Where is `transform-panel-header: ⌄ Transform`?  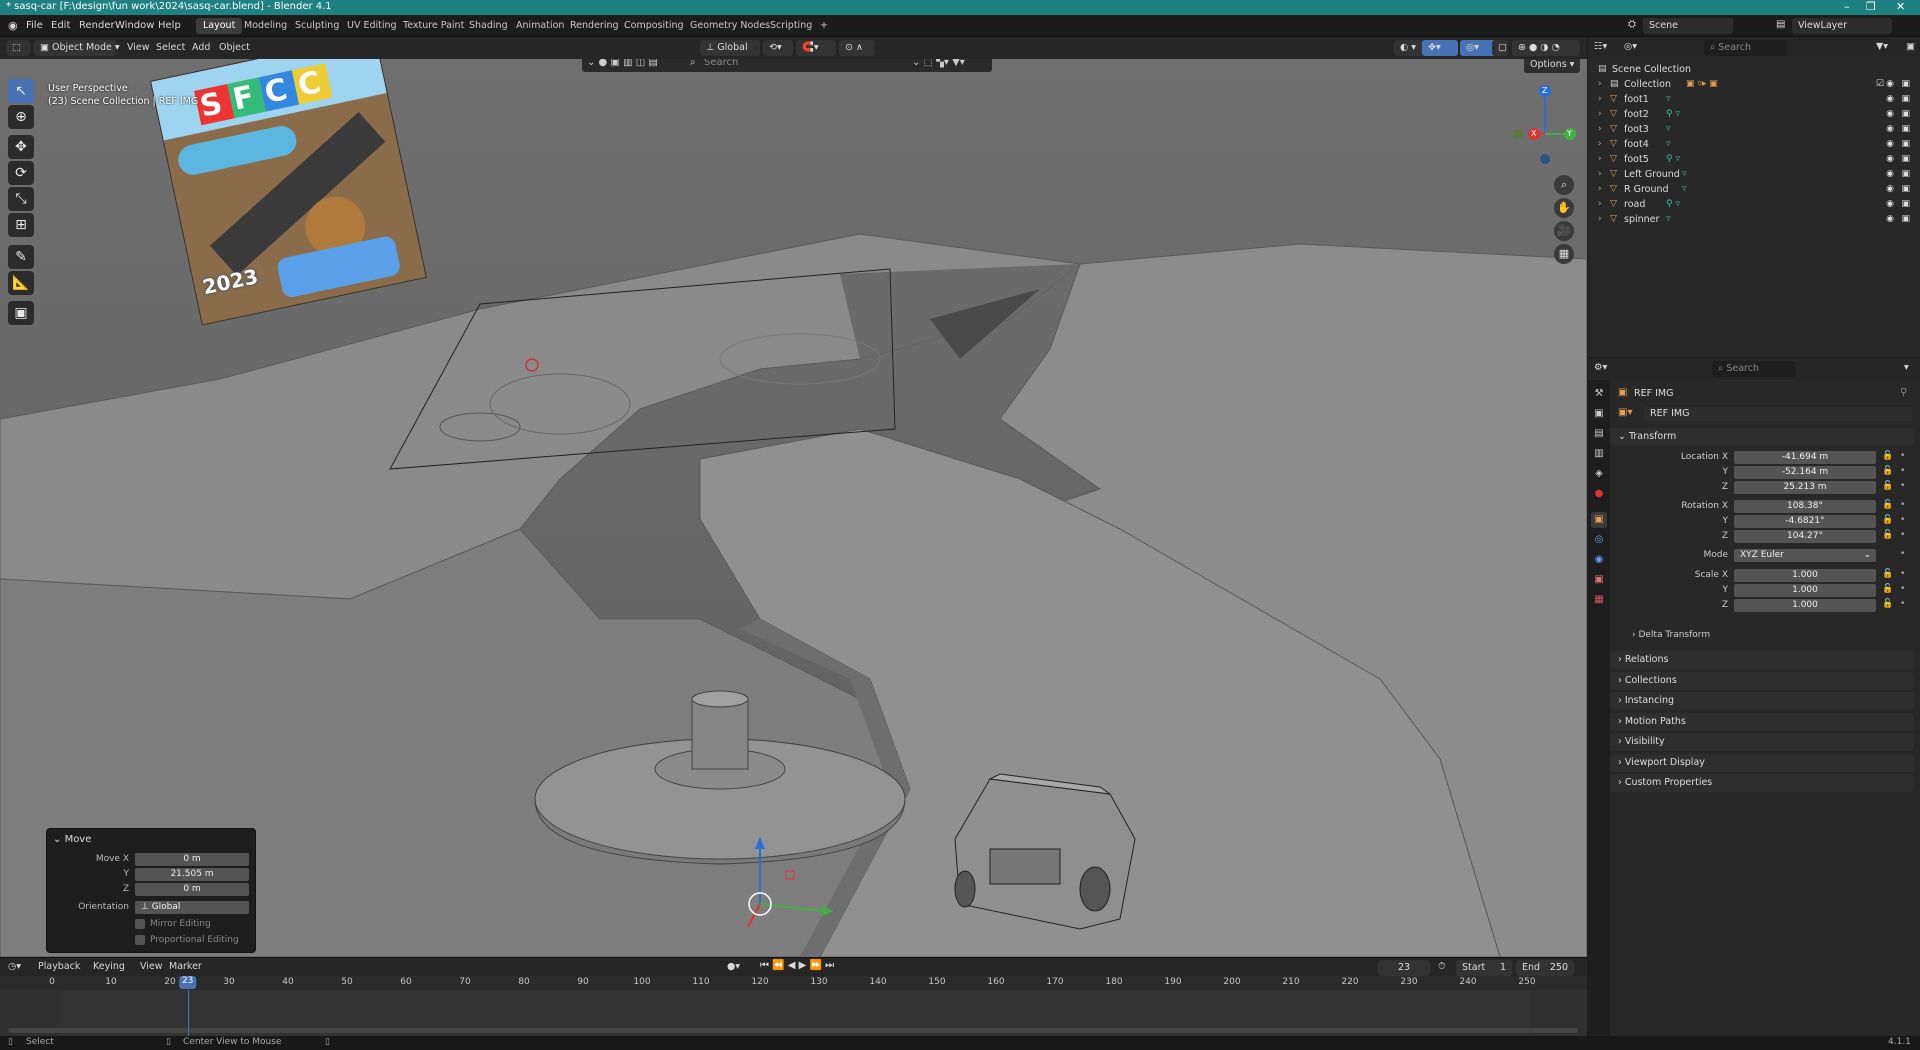 transform-panel-header: ⌄ Transform is located at coordinates (1762, 437).